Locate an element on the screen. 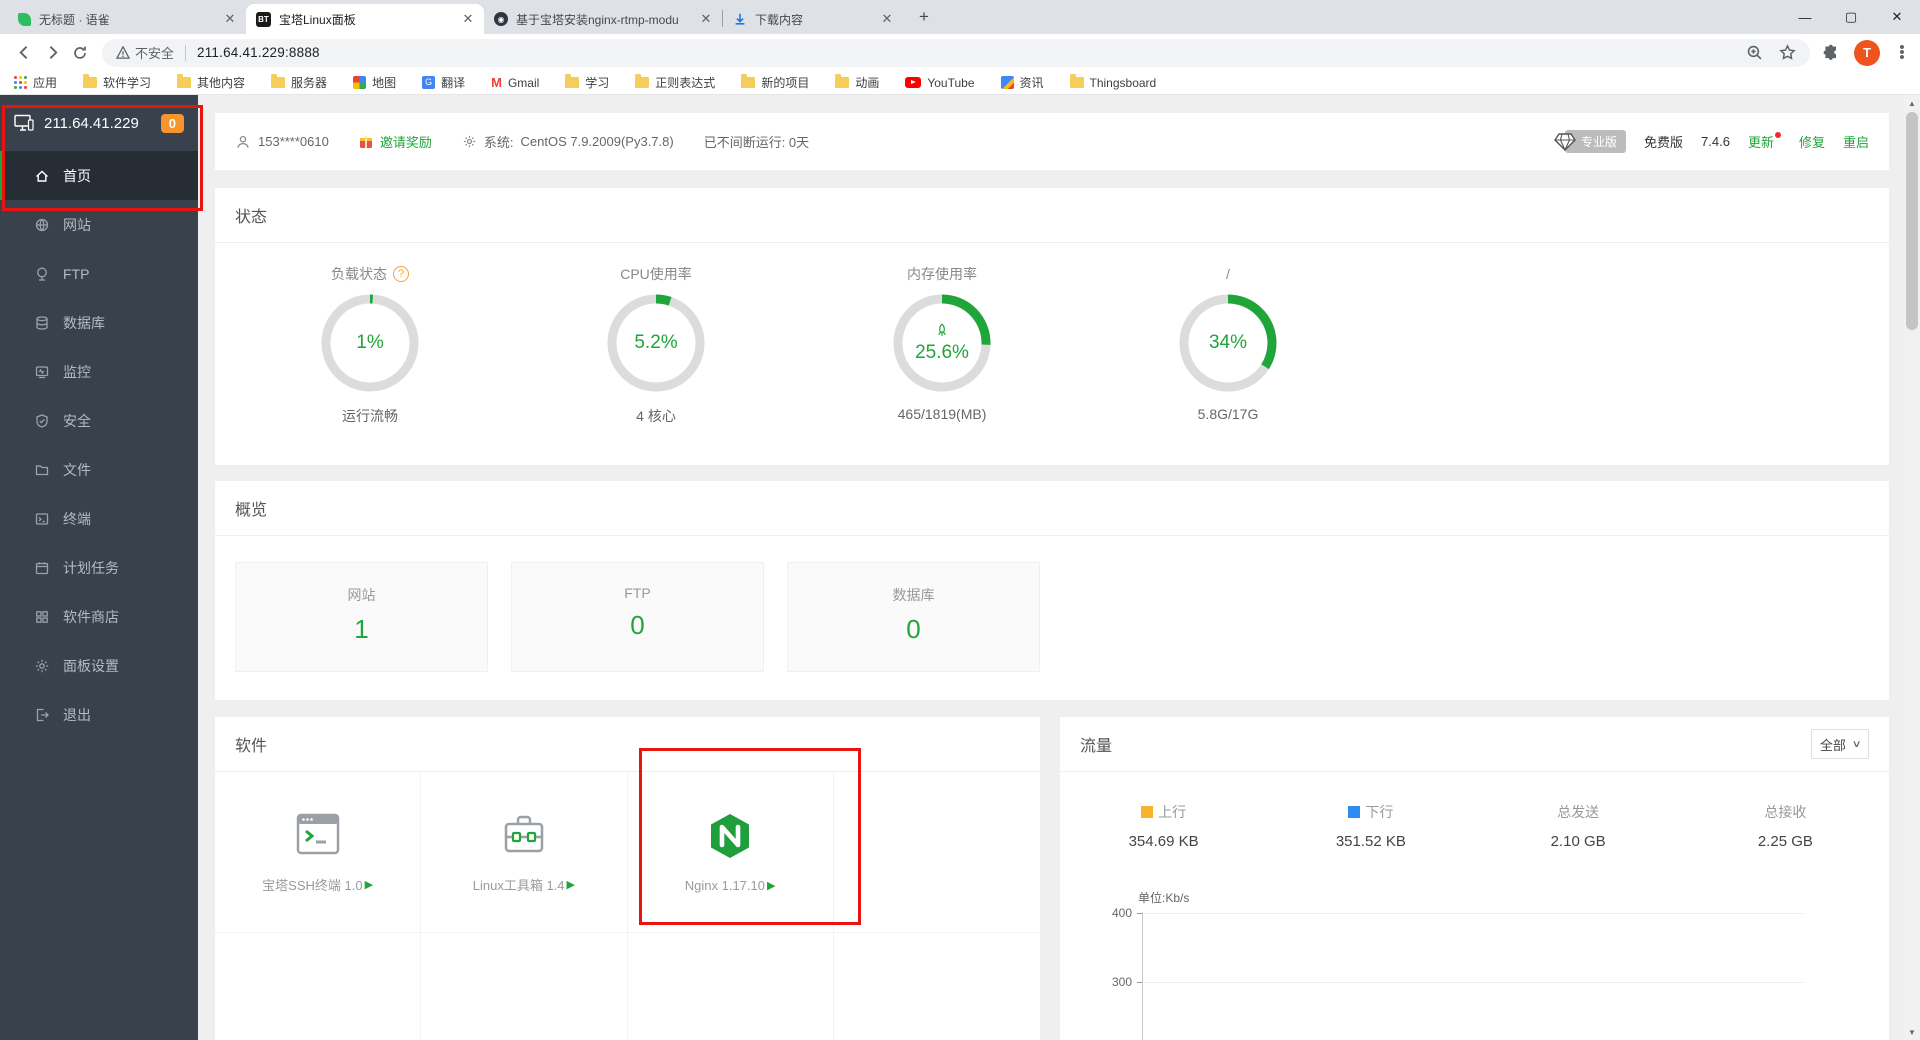 The height and width of the screenshot is (1040, 1920). scrollbar-thumb is located at coordinates (1912, 221).